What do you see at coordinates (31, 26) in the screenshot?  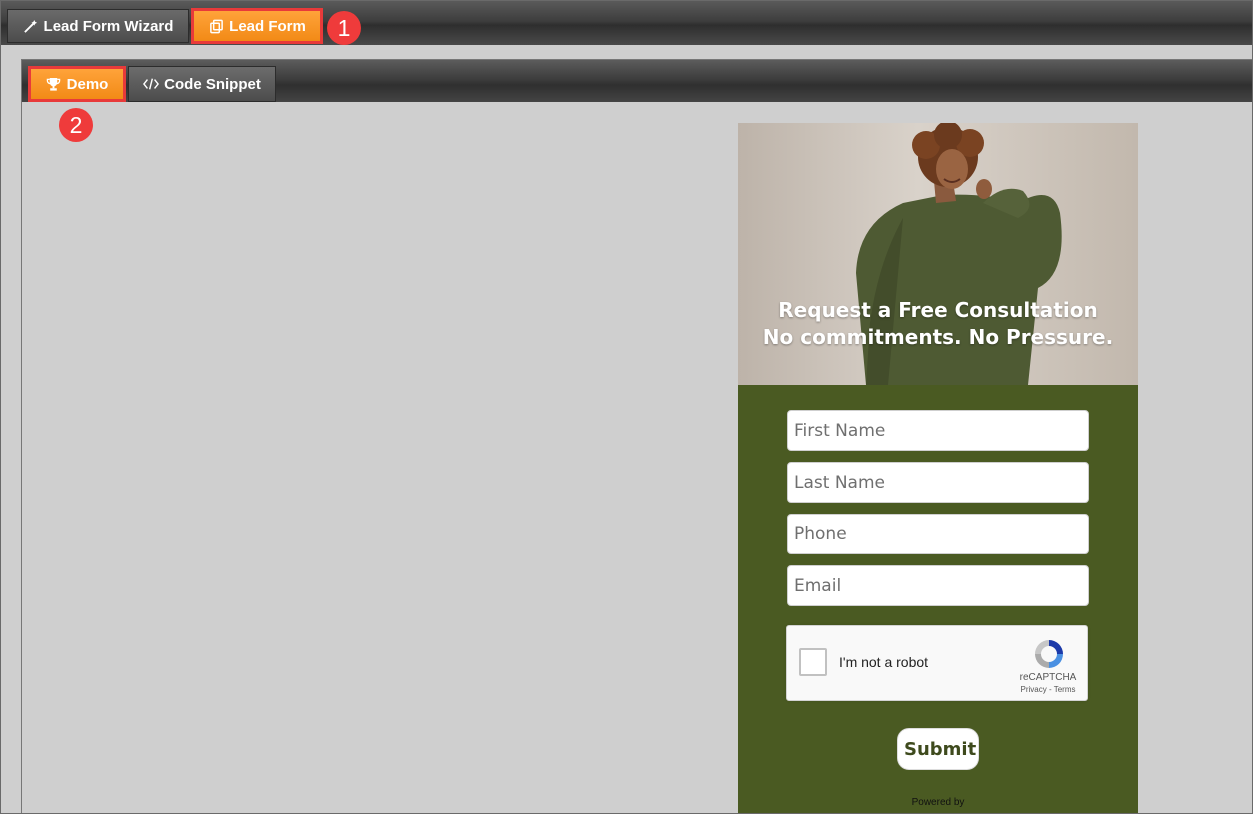 I see `magic-wand-icon` at bounding box center [31, 26].